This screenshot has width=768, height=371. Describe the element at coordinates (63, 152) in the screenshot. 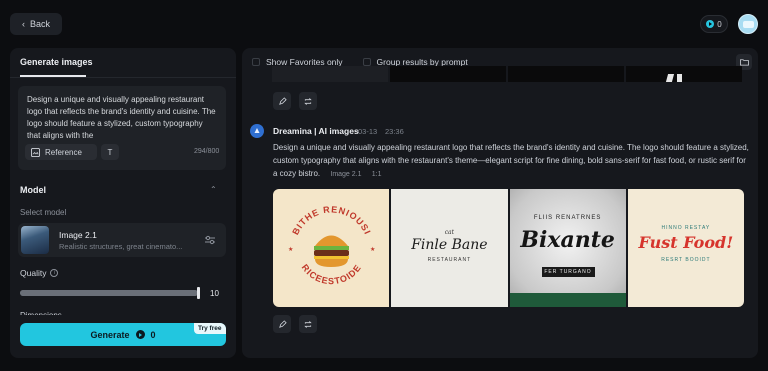

I see `reference-label: Reference` at that location.